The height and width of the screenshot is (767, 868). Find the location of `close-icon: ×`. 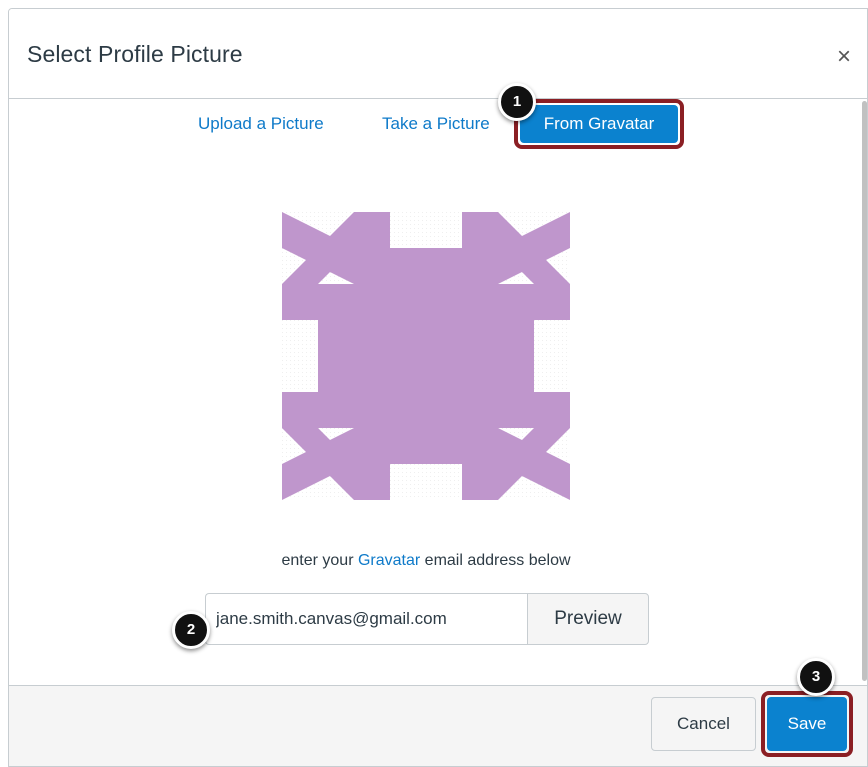

close-icon: × is located at coordinates (844, 57).